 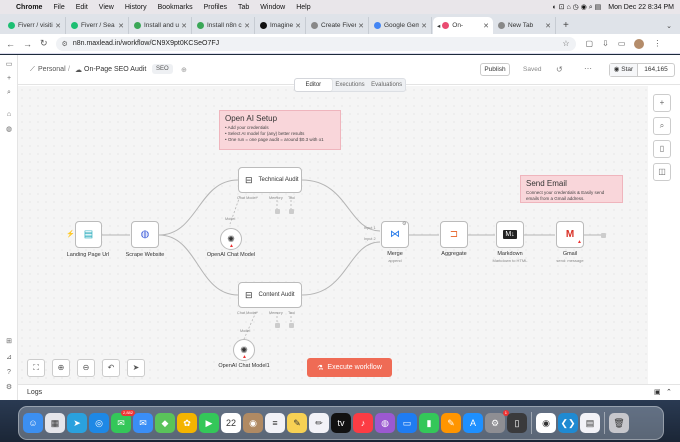 I want to click on add-node-icon: +, so click(x=662, y=103).